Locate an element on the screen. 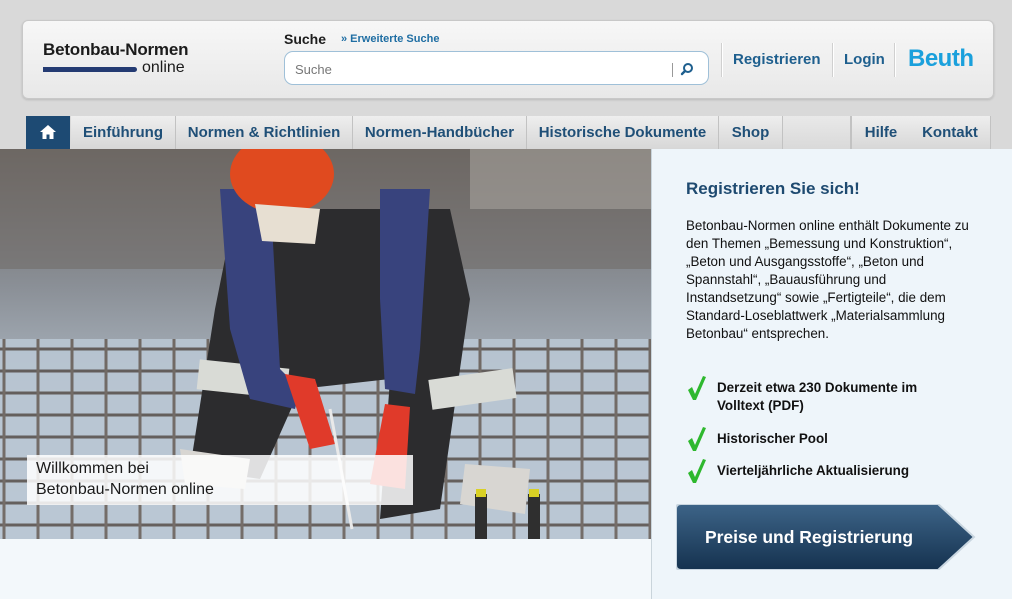  hero-caption: Willkommen bei Betonbau-Normen online is located at coordinates (220, 480).